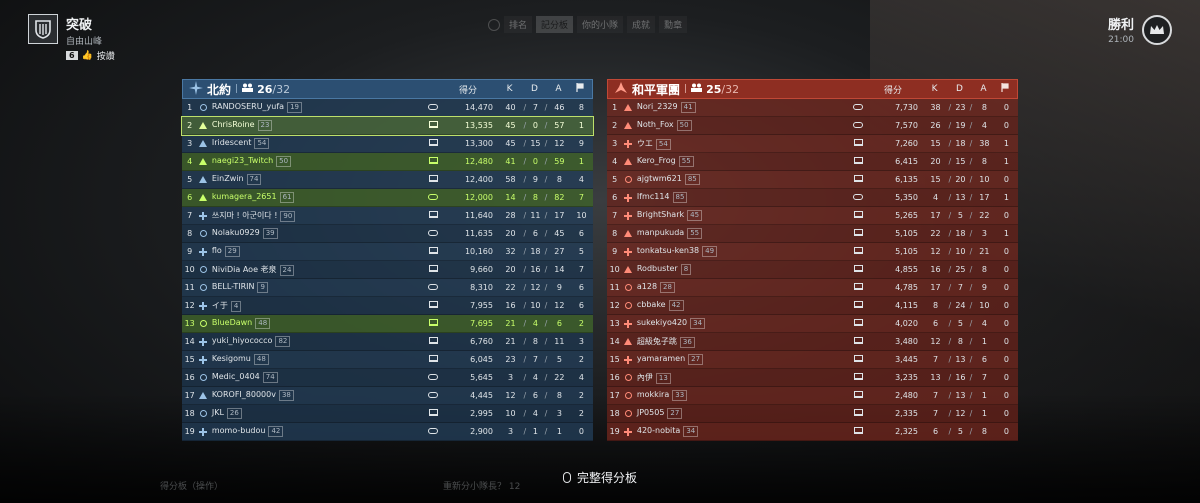  What do you see at coordinates (510, 305) in the screenshot?
I see `kills: 16` at bounding box center [510, 305].